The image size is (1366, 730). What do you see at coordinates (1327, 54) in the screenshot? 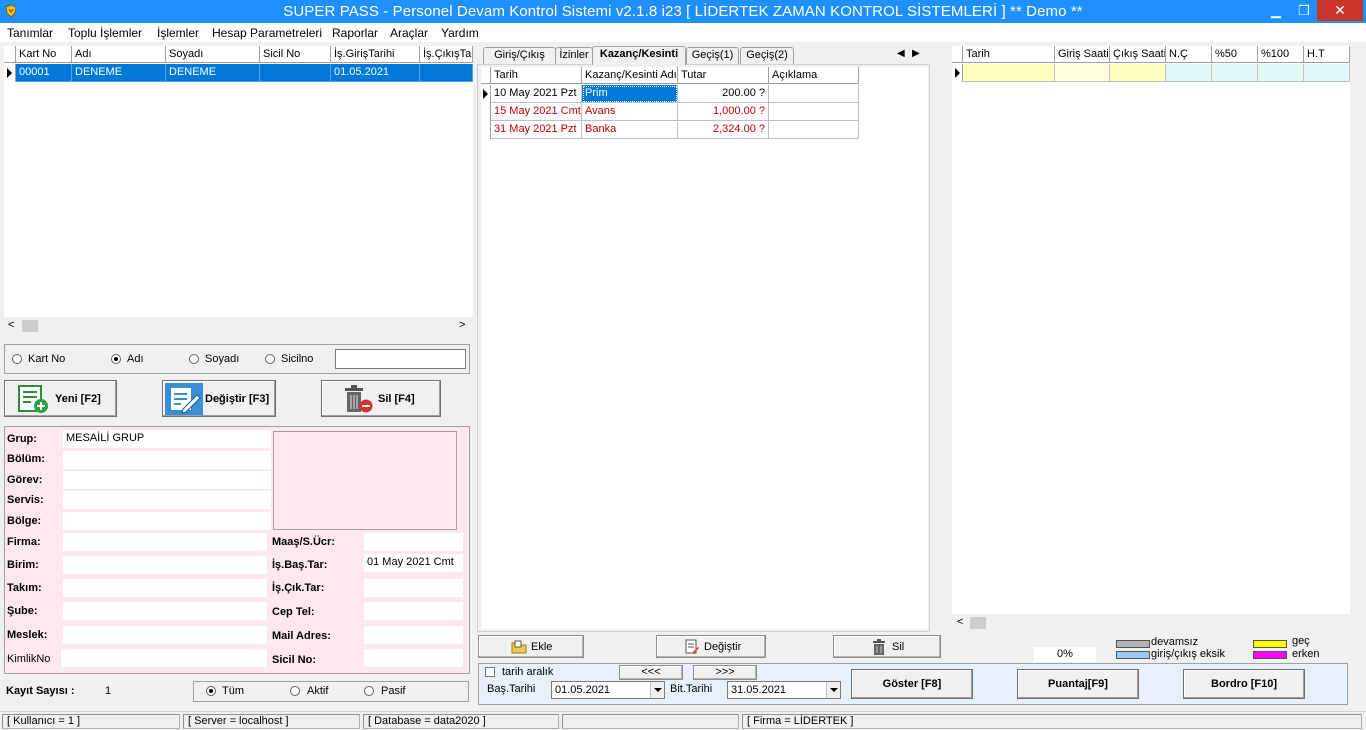
I see `col-ht: H.T` at bounding box center [1327, 54].